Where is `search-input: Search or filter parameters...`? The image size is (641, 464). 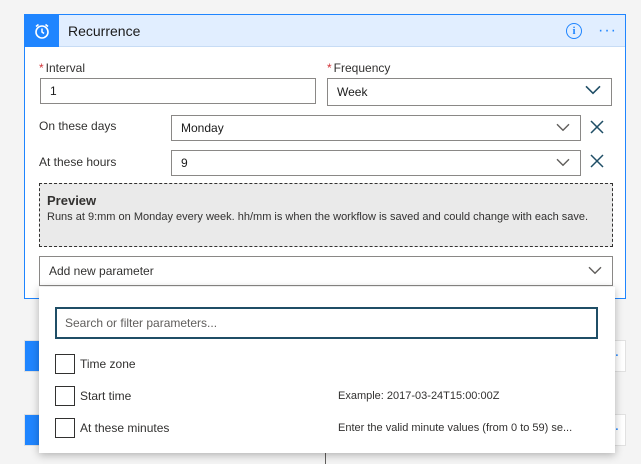
search-input: Search or filter parameters... is located at coordinates (326, 323).